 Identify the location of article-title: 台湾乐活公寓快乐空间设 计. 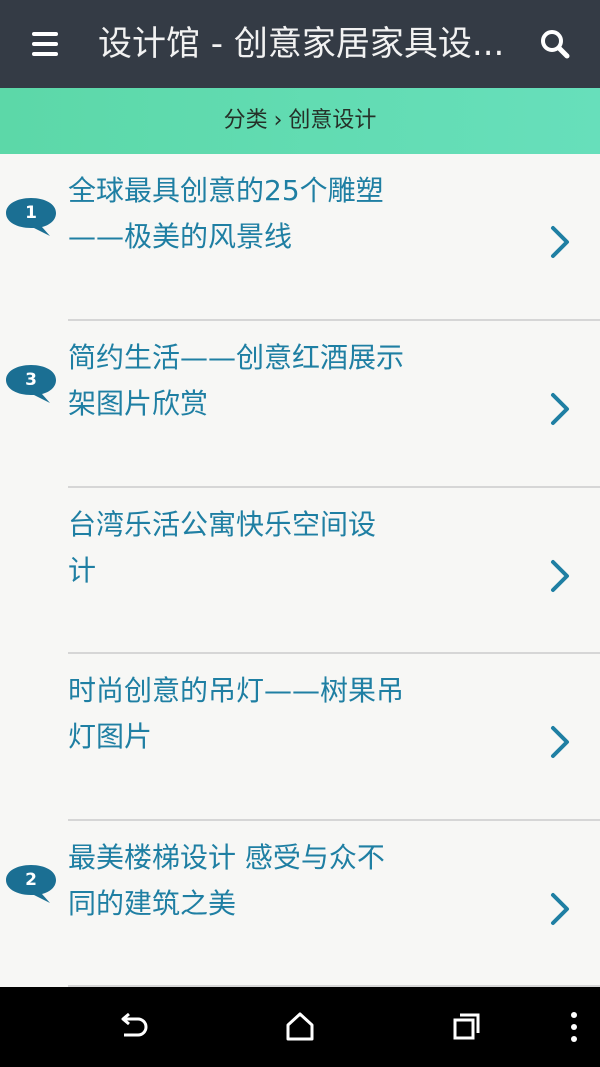
(222, 547).